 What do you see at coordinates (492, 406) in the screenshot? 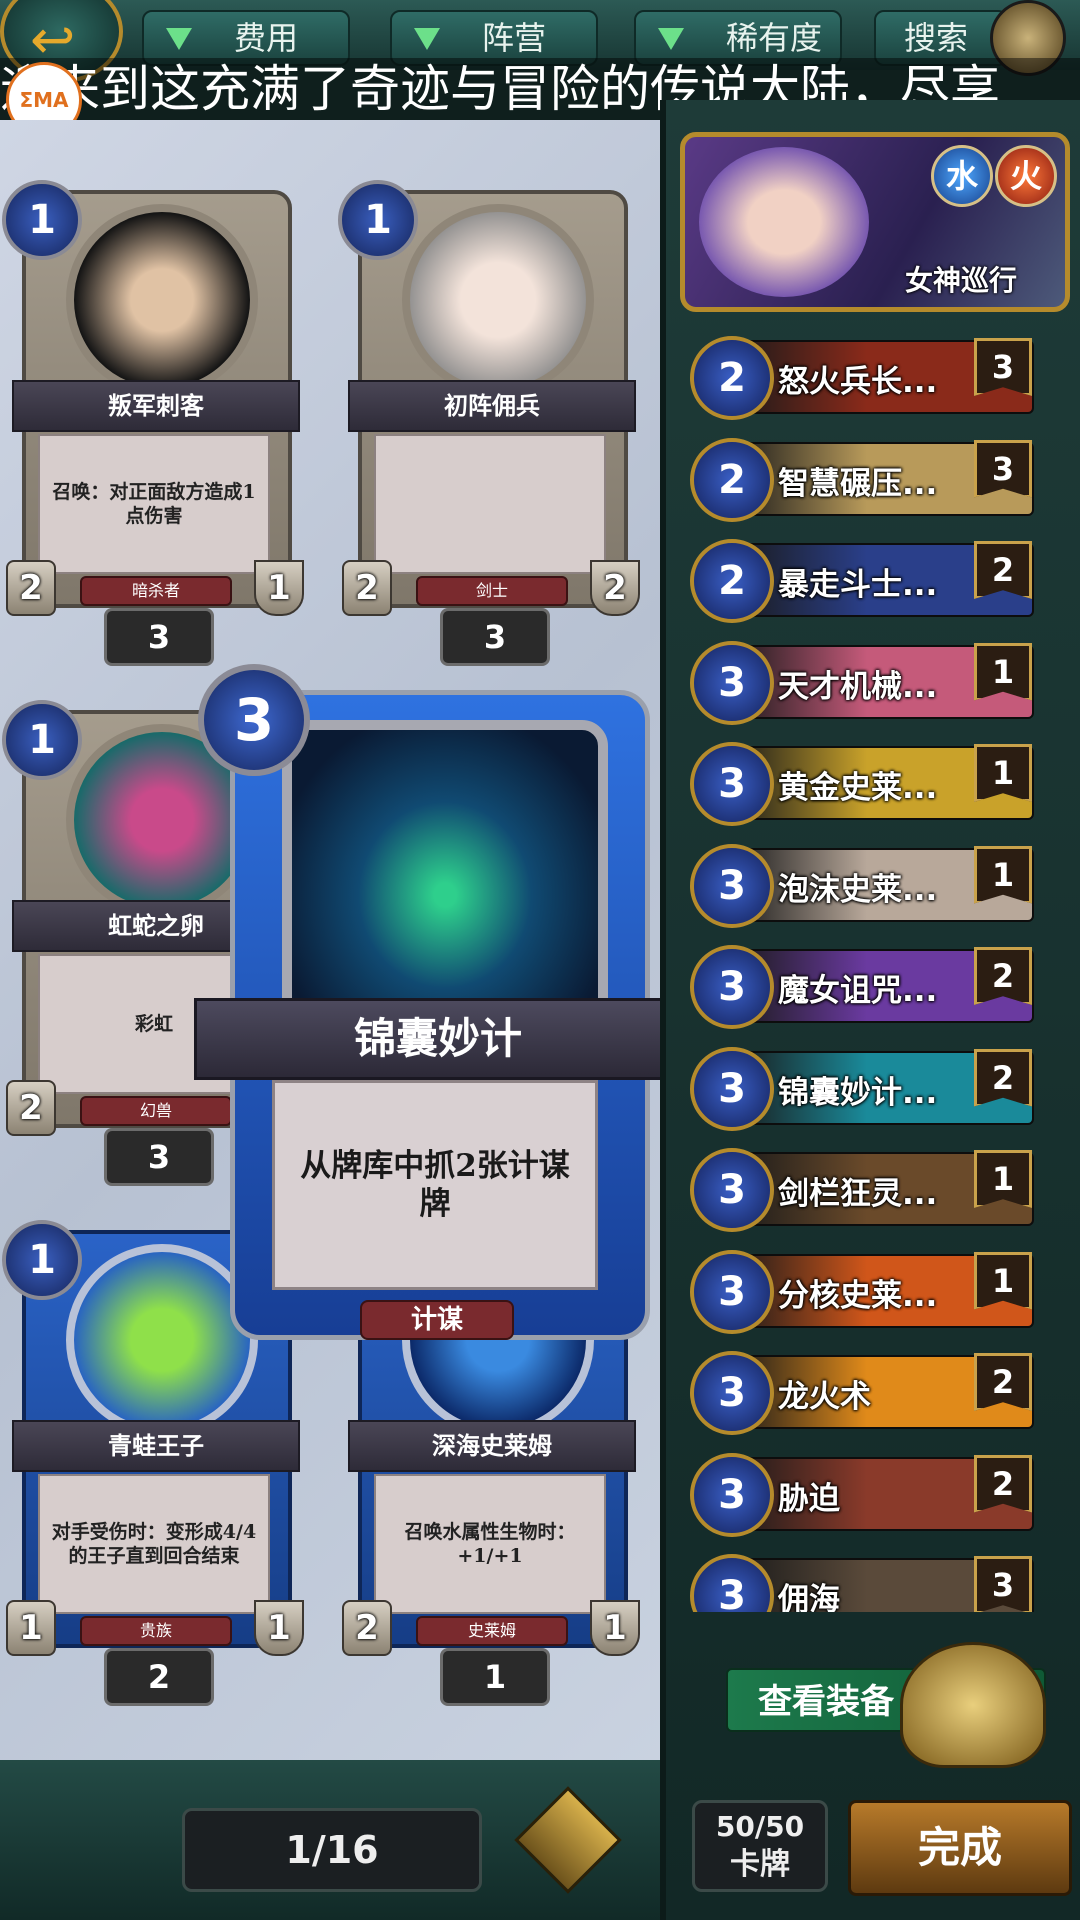
I see `card-name: 初阵佣兵` at bounding box center [492, 406].